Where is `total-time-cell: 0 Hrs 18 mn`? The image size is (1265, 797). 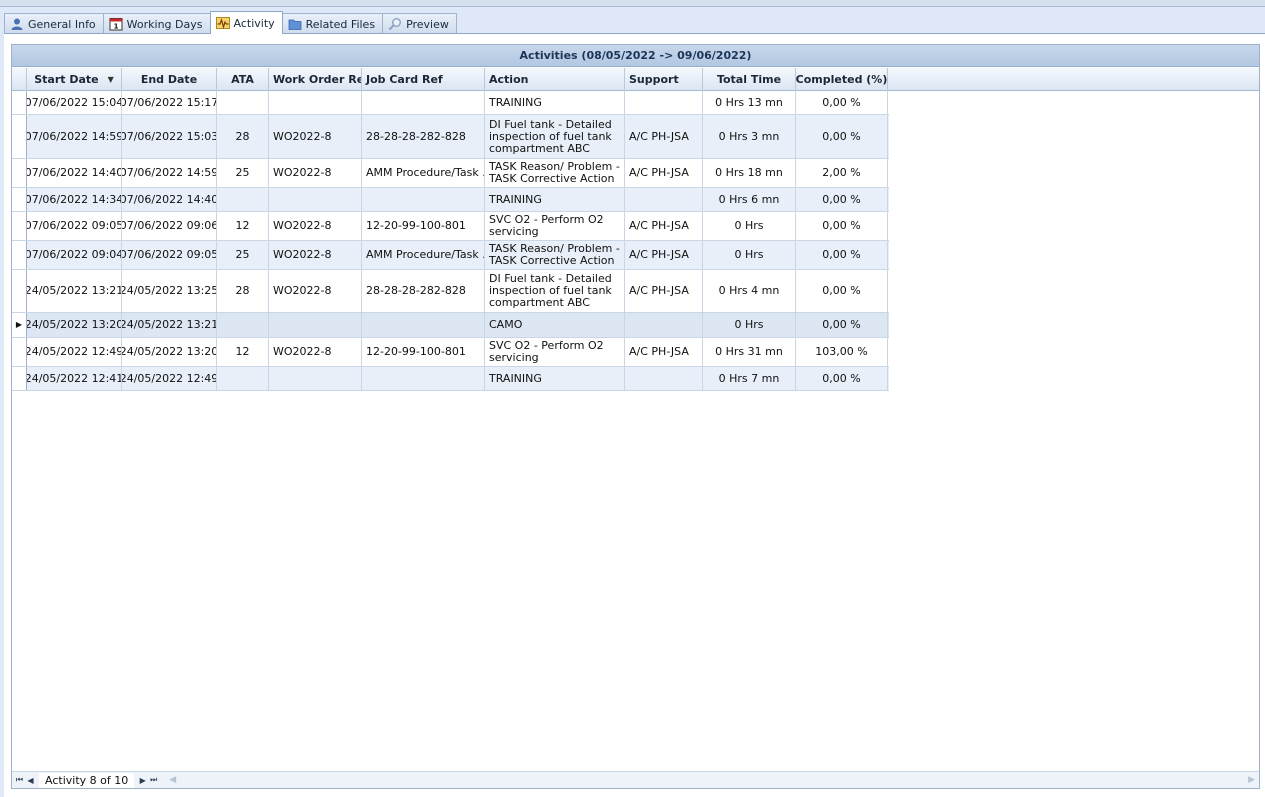 total-time-cell: 0 Hrs 18 mn is located at coordinates (749, 173).